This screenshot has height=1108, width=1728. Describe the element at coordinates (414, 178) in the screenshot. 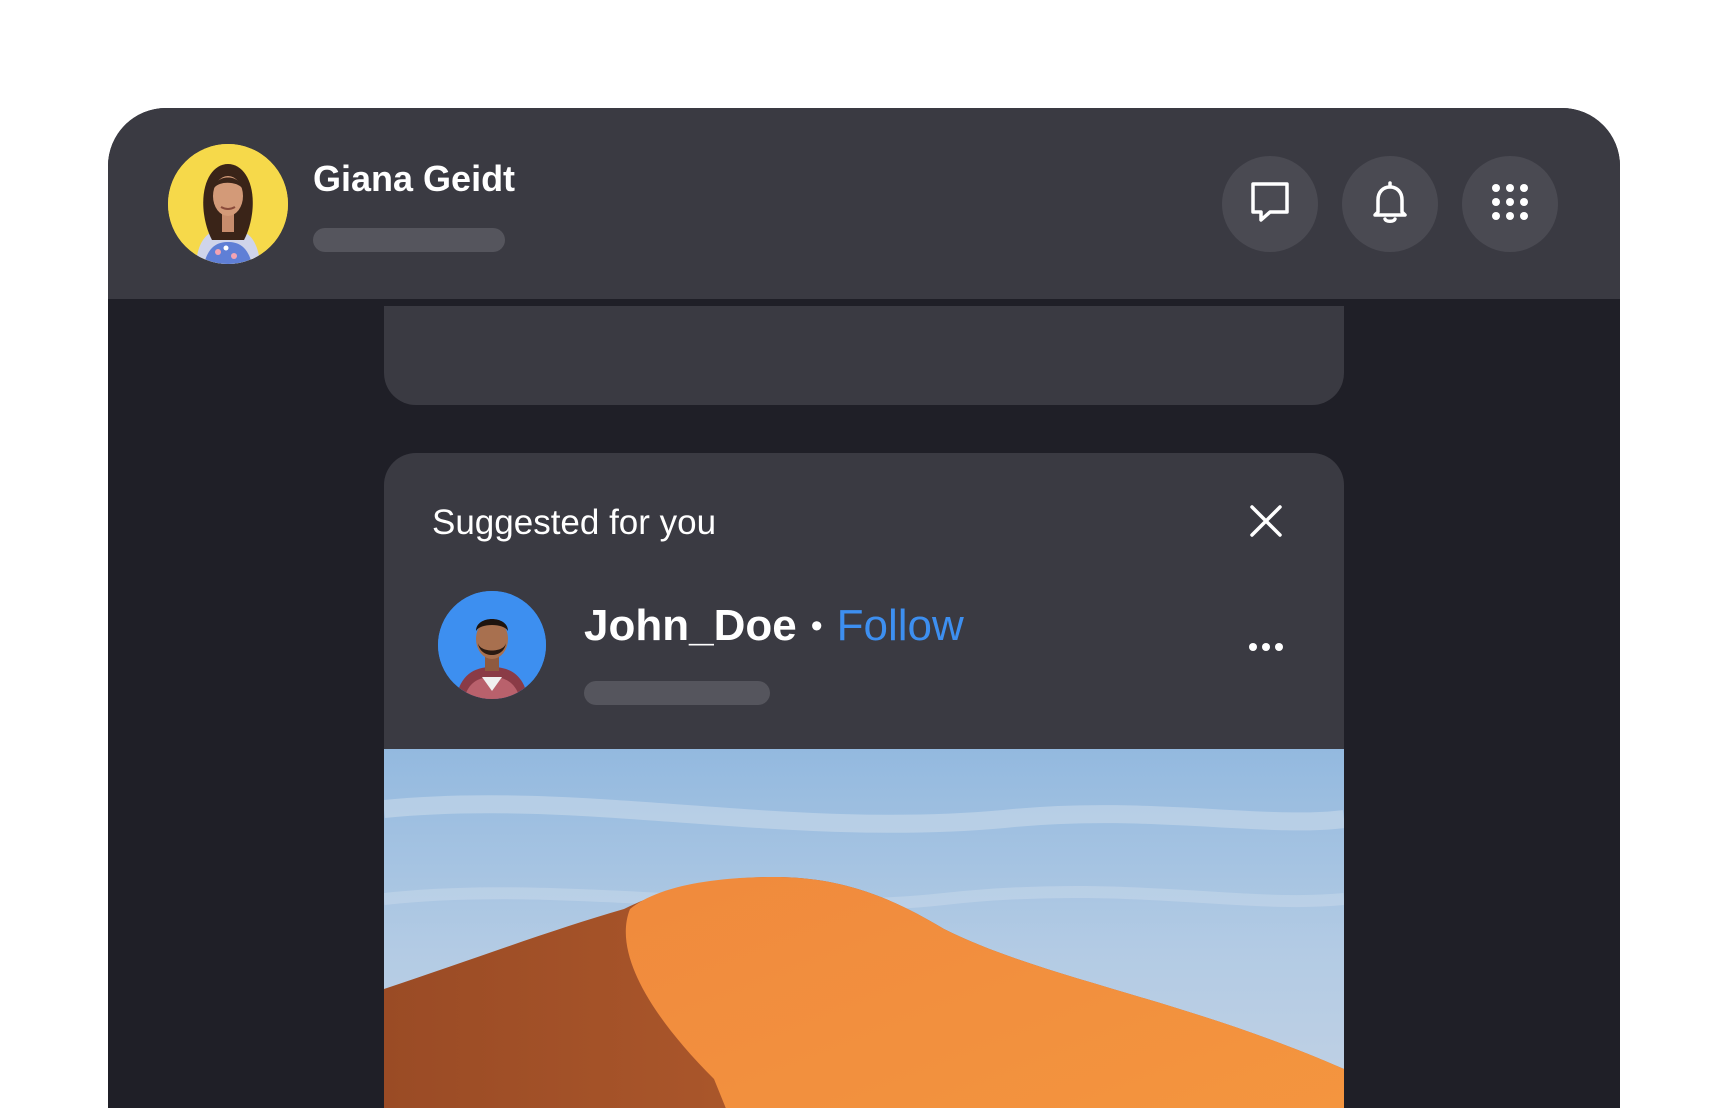

I see `user-name: Giana Geidt` at that location.